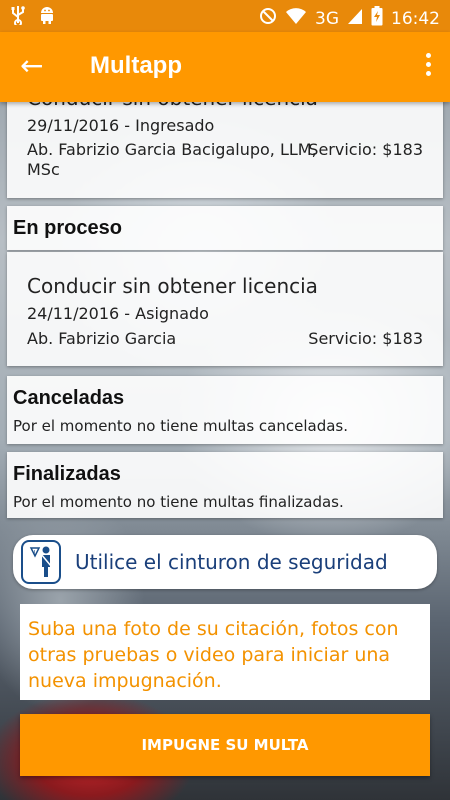  What do you see at coordinates (172, 149) in the screenshot?
I see `multa-lawyer: Ab. Fabrizio Garcia Bacigalupo, LLM,` at bounding box center [172, 149].